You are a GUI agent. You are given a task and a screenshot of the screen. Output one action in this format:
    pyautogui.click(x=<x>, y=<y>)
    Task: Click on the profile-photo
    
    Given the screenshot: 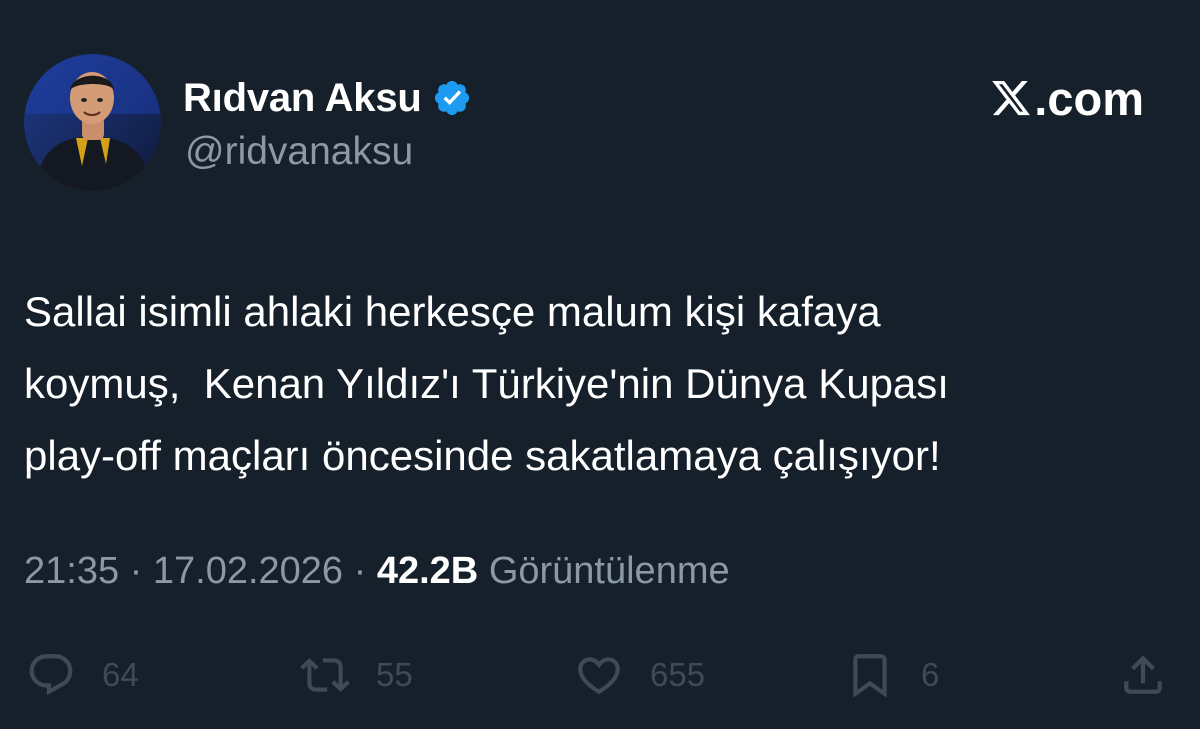 What is the action you would take?
    pyautogui.click(x=92, y=122)
    